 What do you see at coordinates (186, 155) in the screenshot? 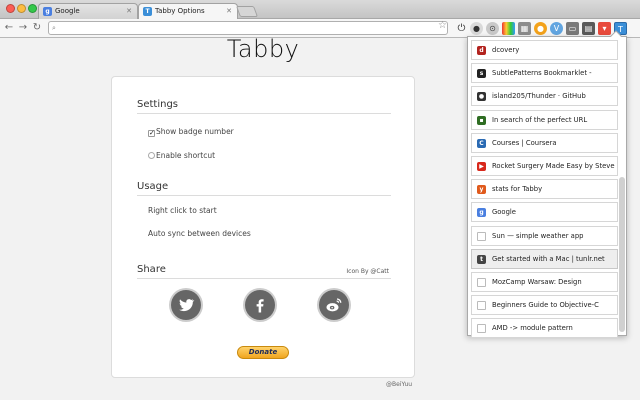
I see `enable-shortcut-label: Enable shortcut` at bounding box center [186, 155].